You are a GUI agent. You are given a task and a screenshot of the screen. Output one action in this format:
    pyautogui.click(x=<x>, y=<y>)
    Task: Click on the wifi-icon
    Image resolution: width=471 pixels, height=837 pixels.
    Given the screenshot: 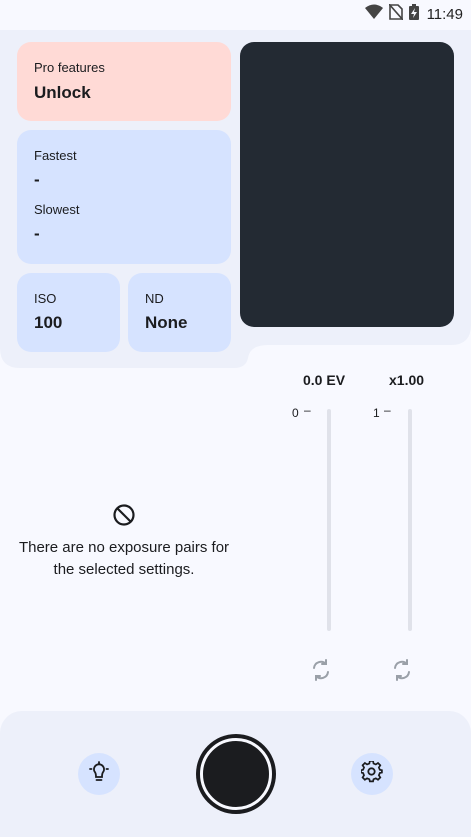 What is the action you would take?
    pyautogui.click(x=373, y=14)
    